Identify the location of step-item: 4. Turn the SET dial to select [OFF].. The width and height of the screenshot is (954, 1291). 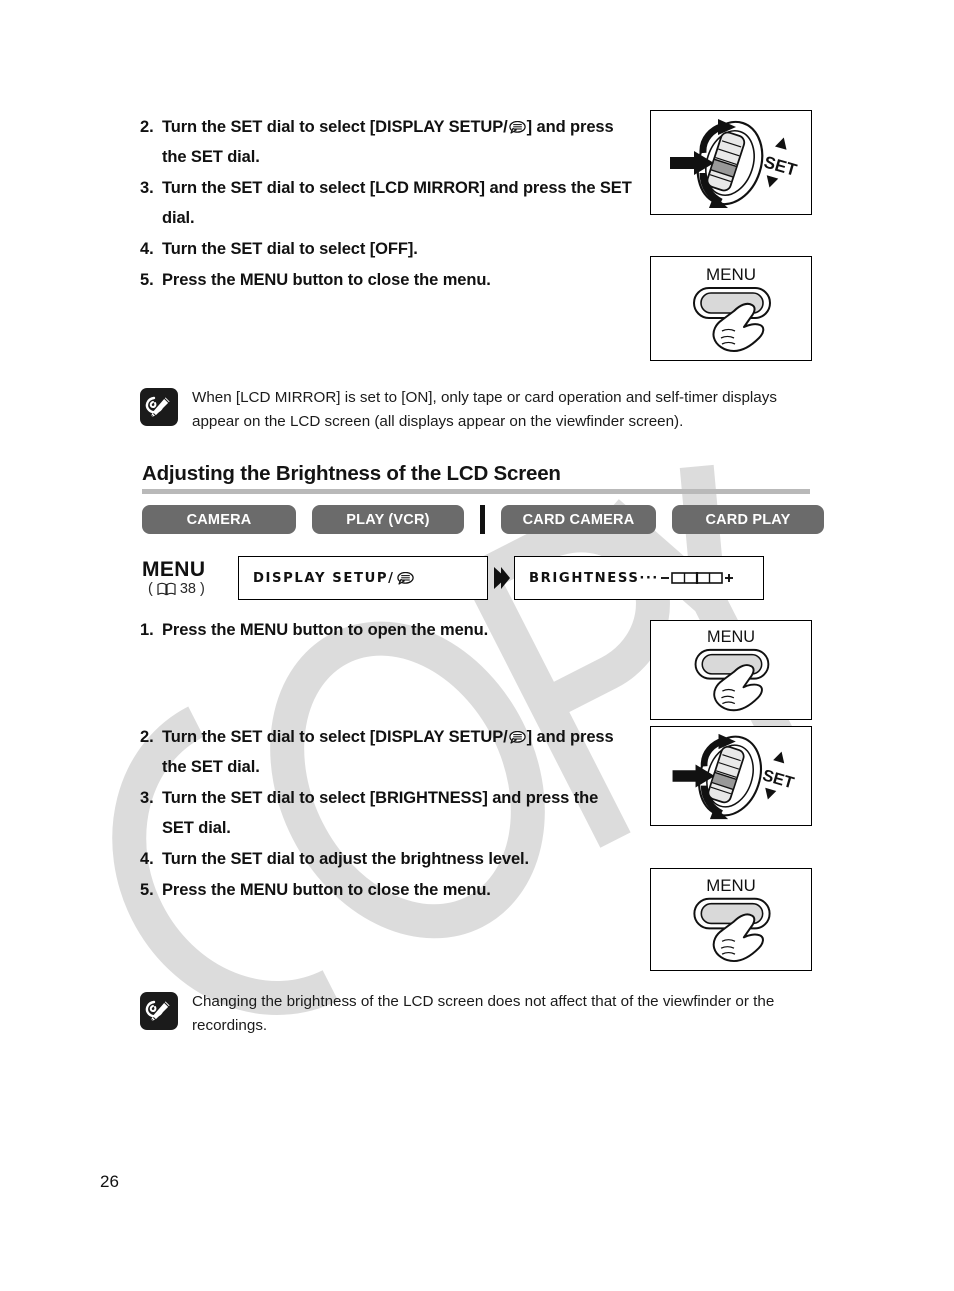
(386, 249).